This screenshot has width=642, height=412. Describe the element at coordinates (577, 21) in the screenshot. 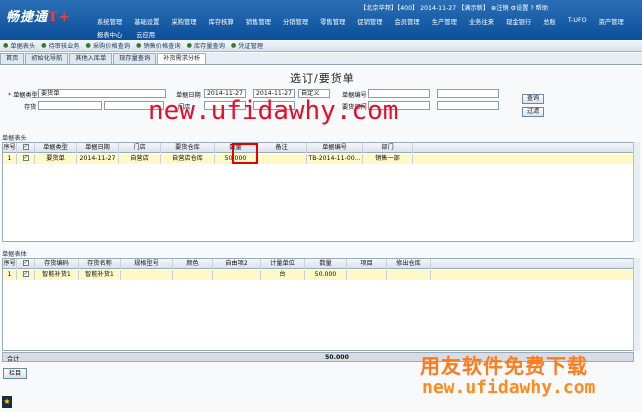

I see `menu-item: T-UFO` at that location.